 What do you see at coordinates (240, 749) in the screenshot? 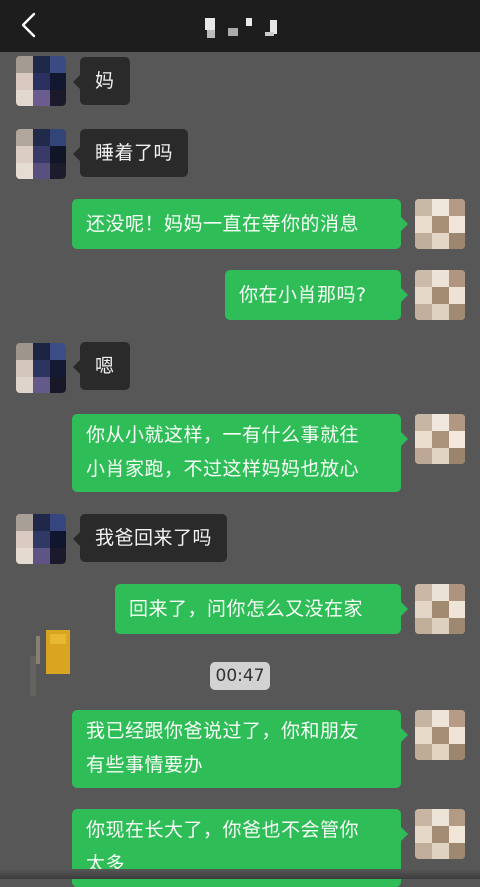
I see `outgoing-message: 我已经跟你爸说过了，你和朋友 有些事情要办` at bounding box center [240, 749].